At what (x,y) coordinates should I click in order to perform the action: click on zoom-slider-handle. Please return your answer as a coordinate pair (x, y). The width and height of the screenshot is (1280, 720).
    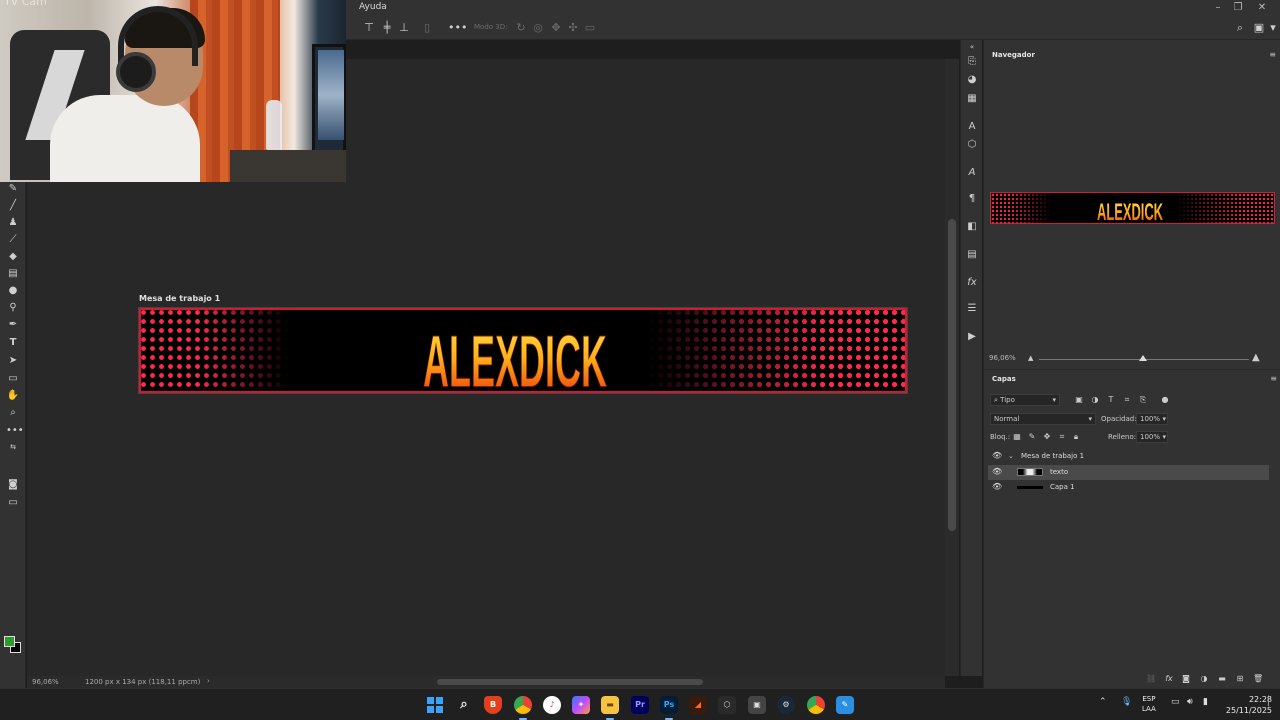
    Looking at the image, I should click on (1143, 358).